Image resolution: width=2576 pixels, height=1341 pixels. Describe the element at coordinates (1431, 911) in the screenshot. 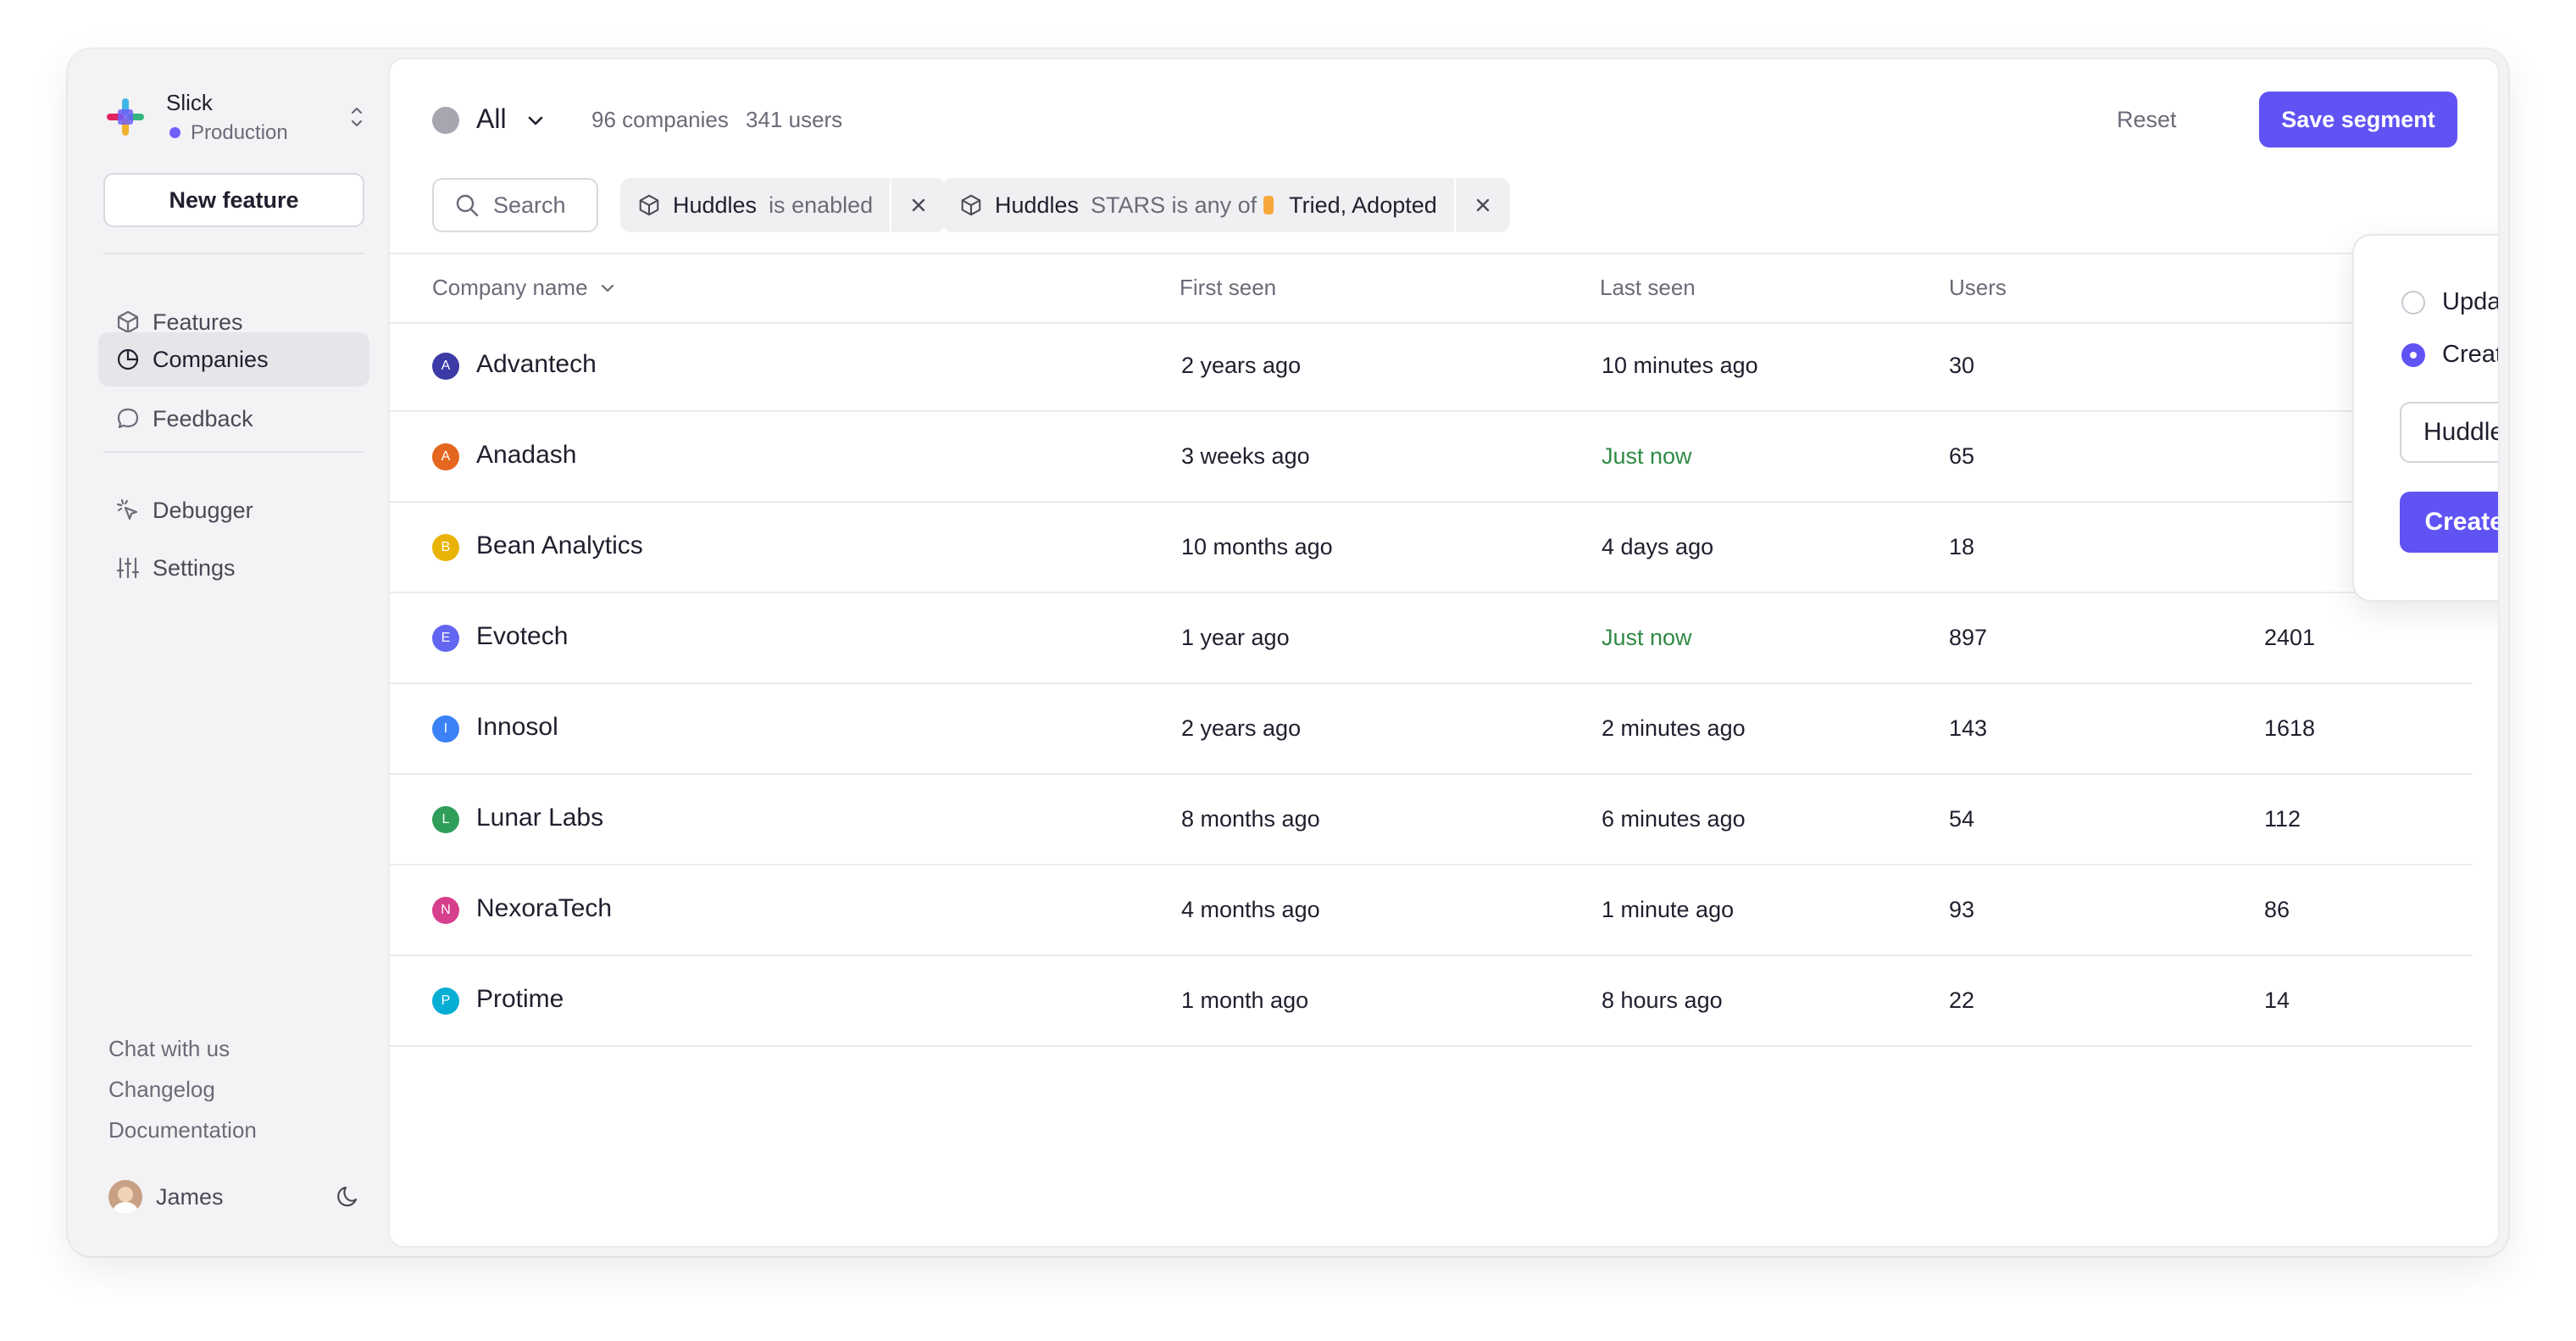

I see `table-row: N NexoraTech 4 months ago 1 minute ago 93 86` at that location.